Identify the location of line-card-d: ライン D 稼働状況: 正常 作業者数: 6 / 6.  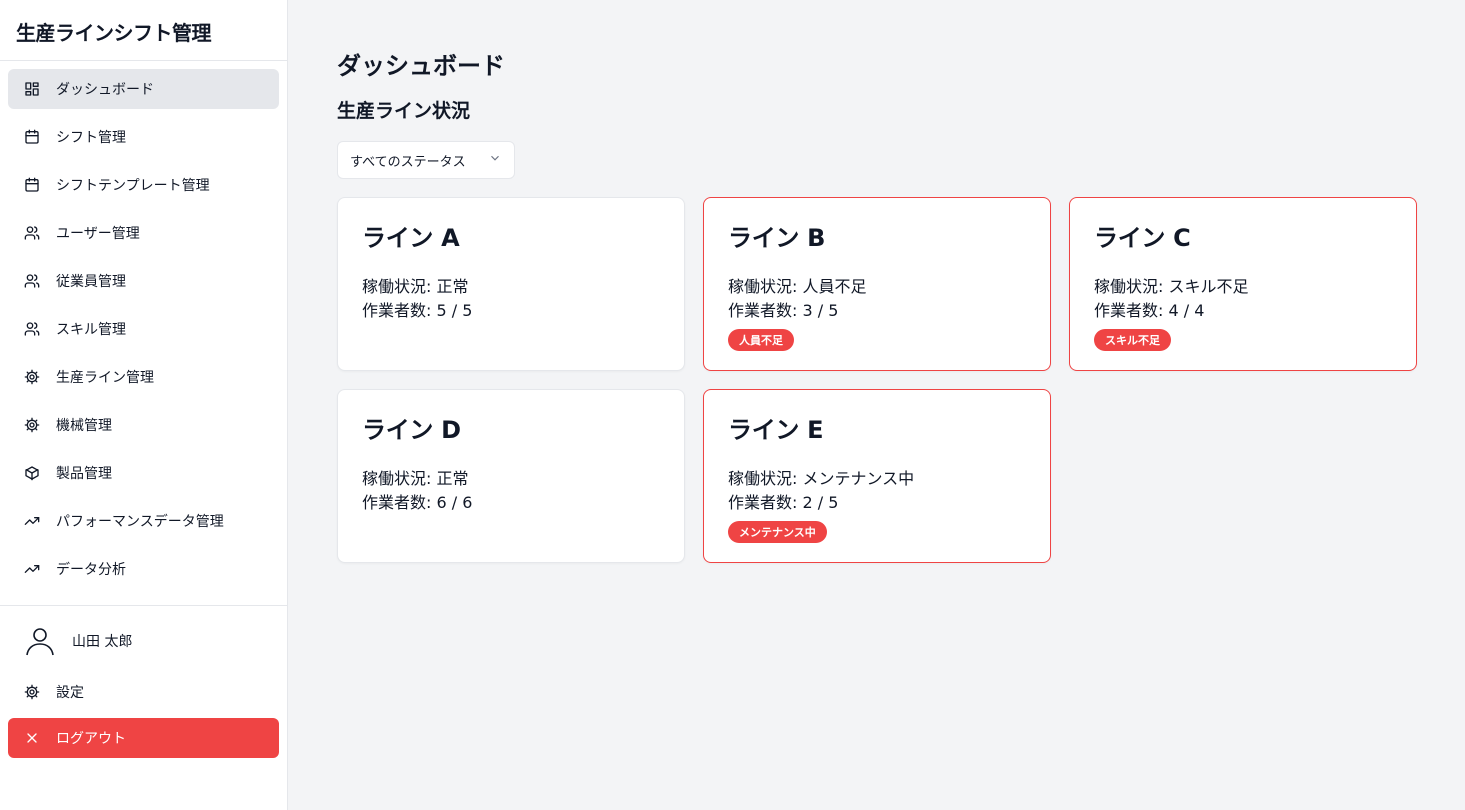
(511, 476).